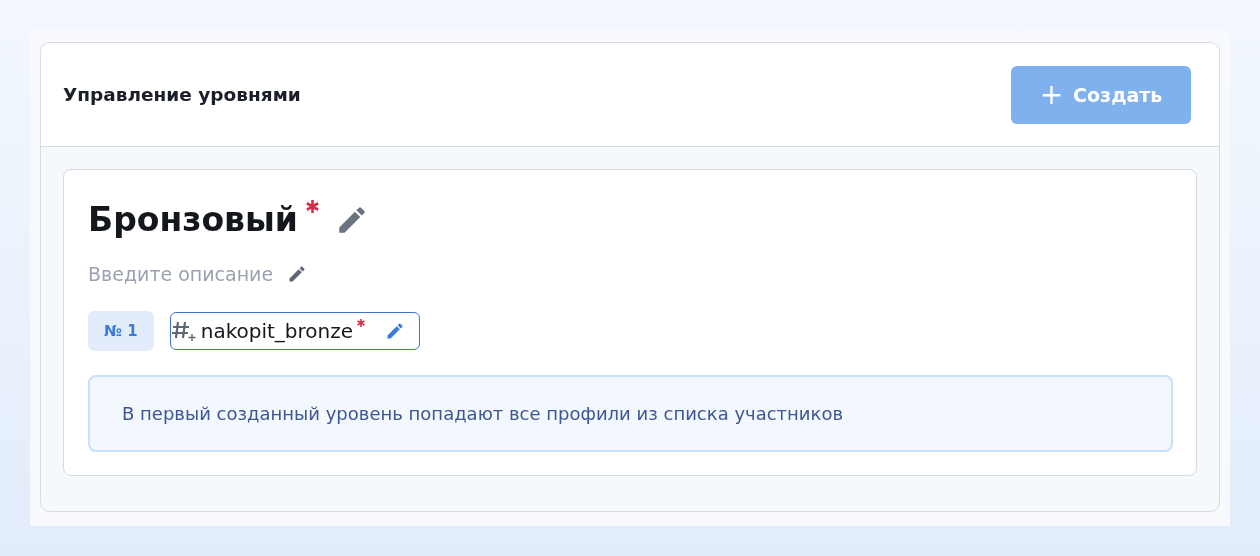 This screenshot has width=1260, height=556. I want to click on info-message: В первый созданный уровень попадают все профили из списка участников, so click(630, 413).